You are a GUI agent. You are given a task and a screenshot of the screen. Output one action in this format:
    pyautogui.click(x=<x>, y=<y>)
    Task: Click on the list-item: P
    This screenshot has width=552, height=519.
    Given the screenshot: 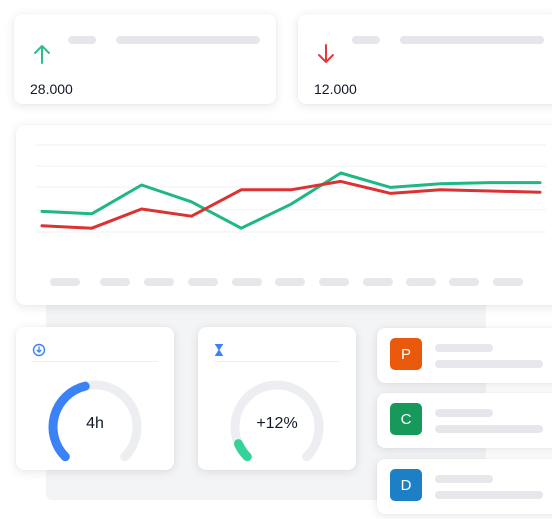 What is the action you would take?
    pyautogui.click(x=464, y=355)
    